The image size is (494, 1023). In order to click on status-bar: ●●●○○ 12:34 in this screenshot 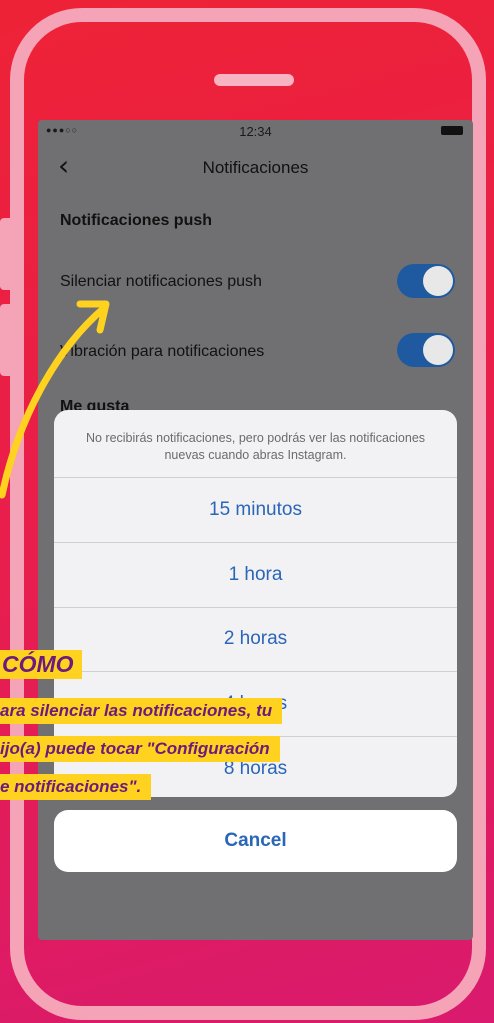, I will do `click(255, 131)`.